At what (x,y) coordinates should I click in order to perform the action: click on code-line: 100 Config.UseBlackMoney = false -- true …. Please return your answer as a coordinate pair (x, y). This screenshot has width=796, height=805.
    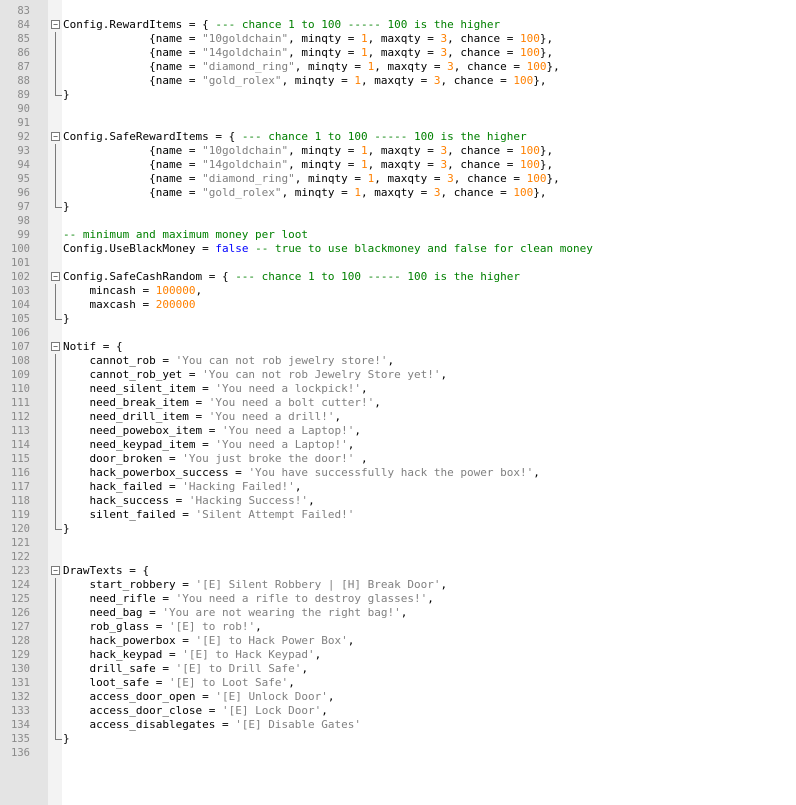
    Looking at the image, I should click on (398, 249).